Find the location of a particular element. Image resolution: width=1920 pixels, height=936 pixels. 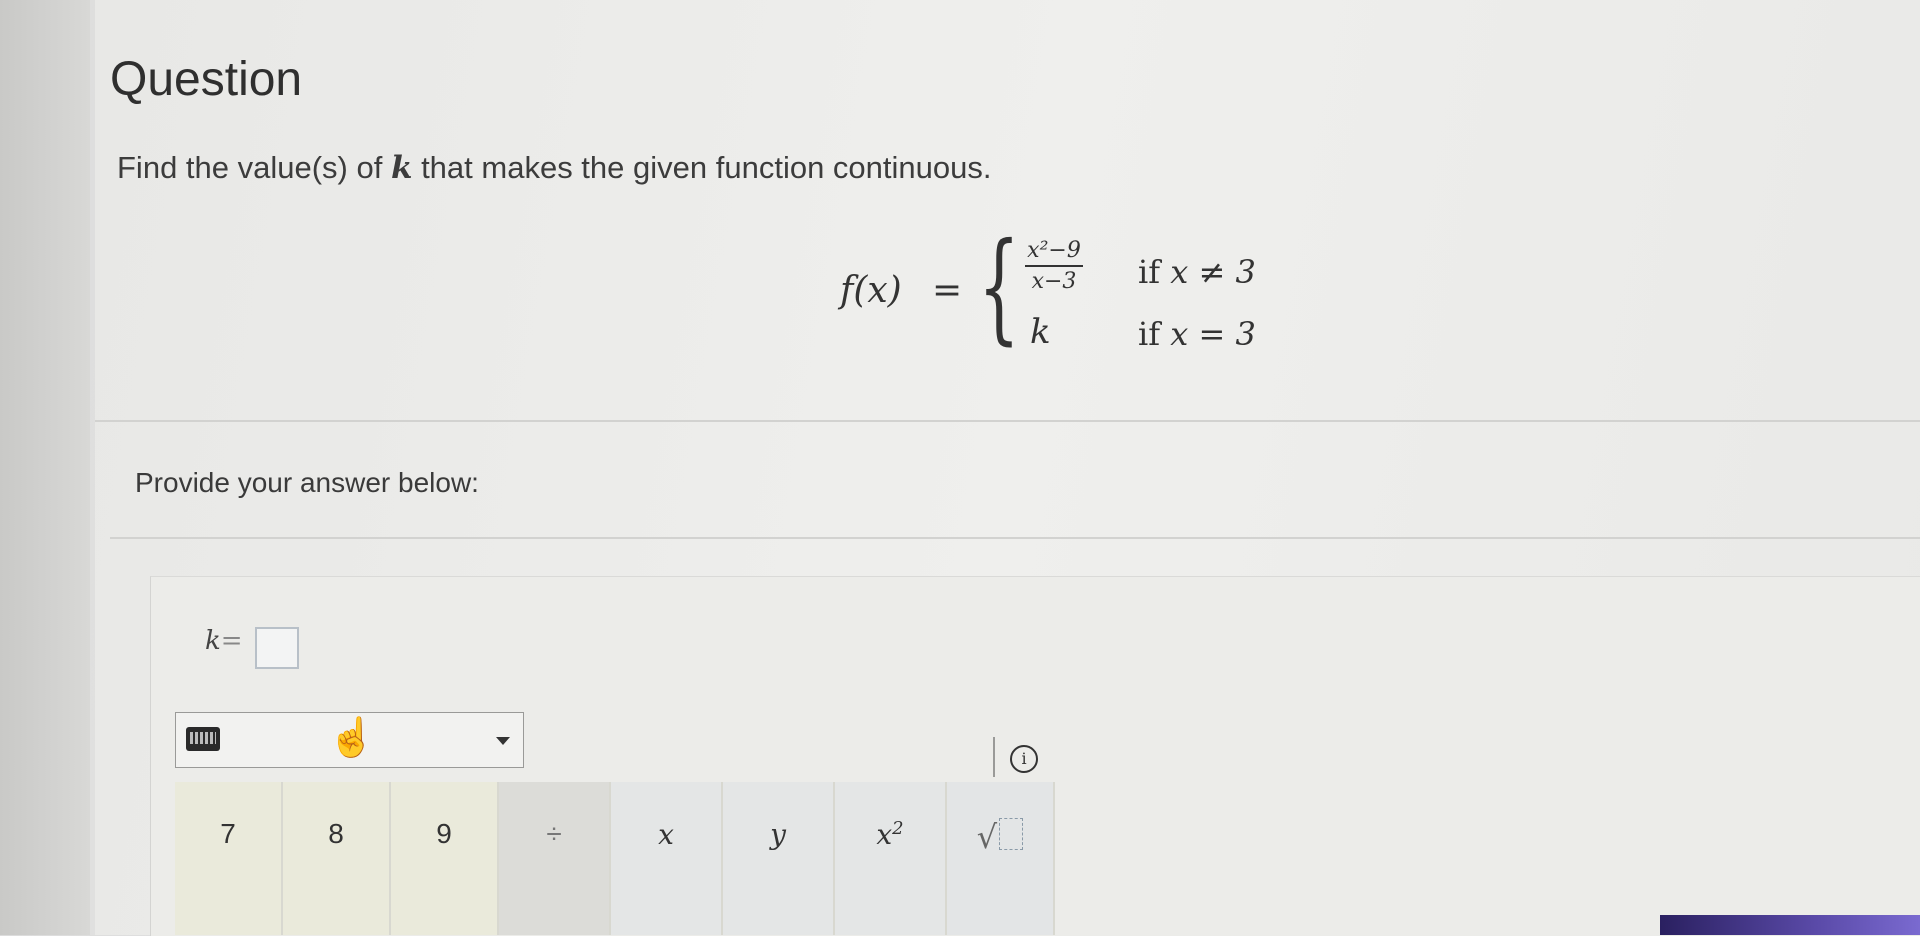

left-edge is located at coordinates (45, 467).